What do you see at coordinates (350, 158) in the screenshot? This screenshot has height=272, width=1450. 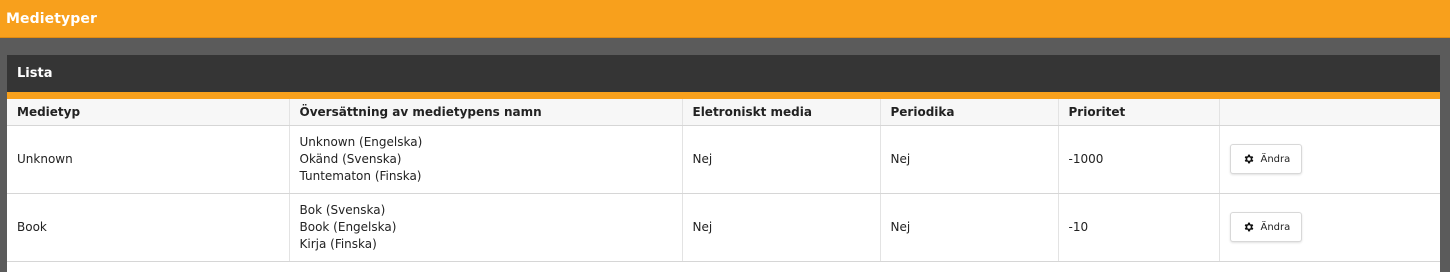 I see `translation-item: Okänd (Svenska)` at bounding box center [350, 158].